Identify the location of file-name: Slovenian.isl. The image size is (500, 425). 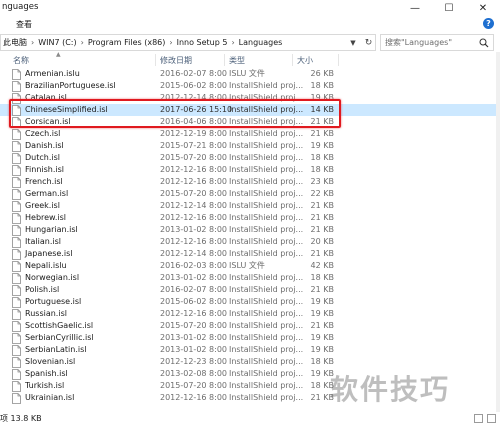
(50, 361).